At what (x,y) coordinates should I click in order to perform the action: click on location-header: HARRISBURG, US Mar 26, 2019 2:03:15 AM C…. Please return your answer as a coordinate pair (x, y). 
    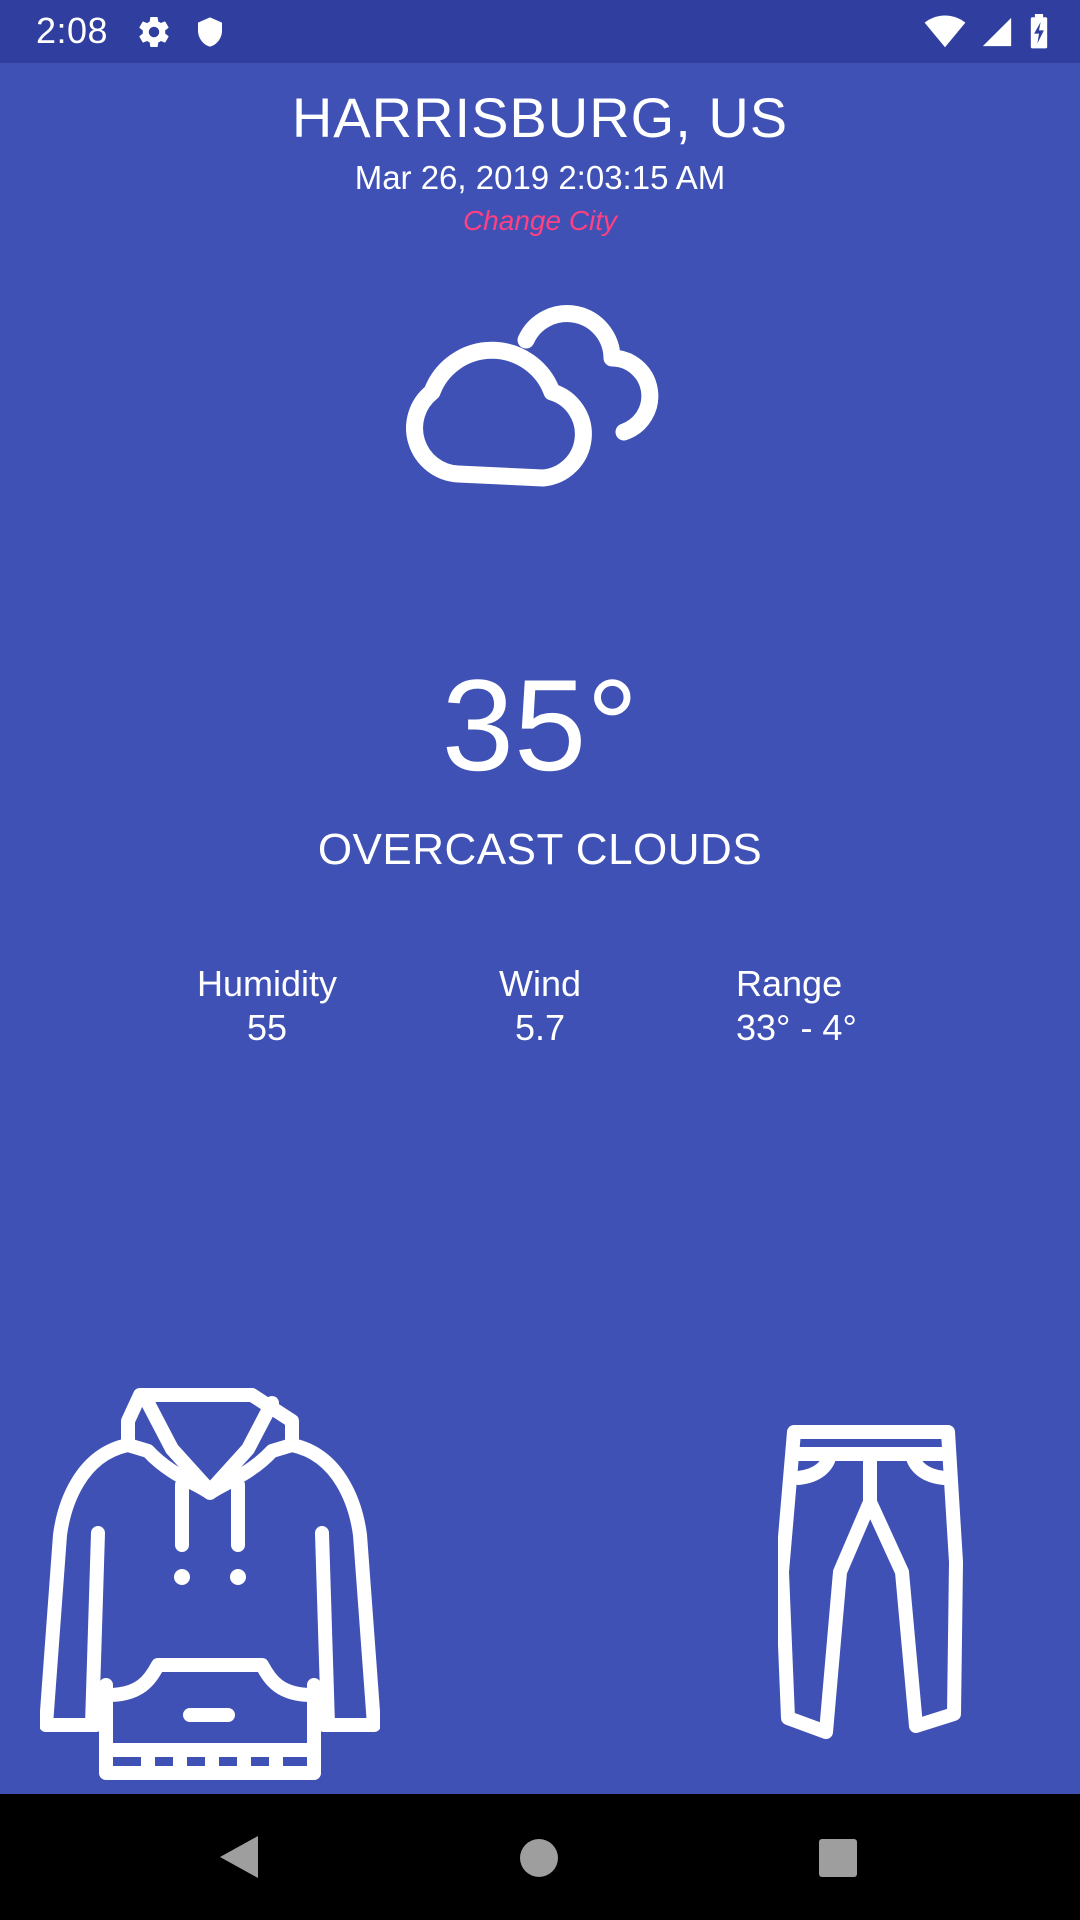
    Looking at the image, I should click on (540, 160).